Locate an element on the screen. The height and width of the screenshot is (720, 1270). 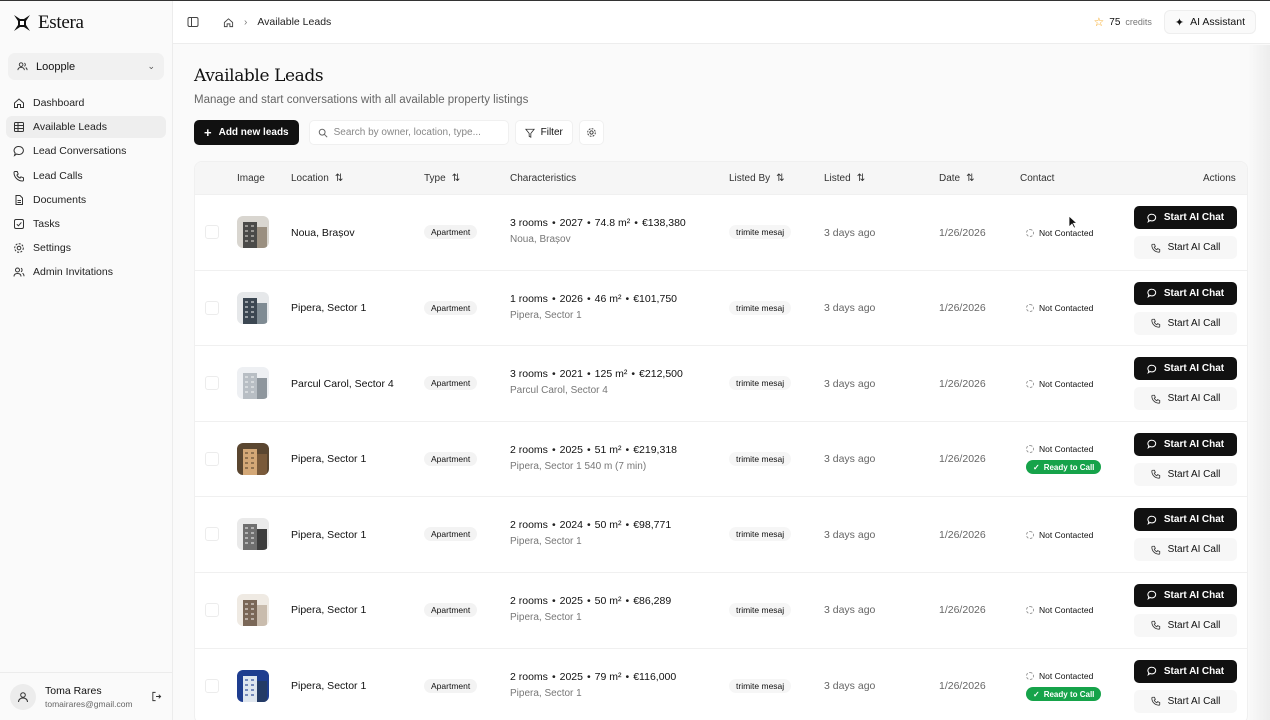
price: €98,771 is located at coordinates (652, 525).